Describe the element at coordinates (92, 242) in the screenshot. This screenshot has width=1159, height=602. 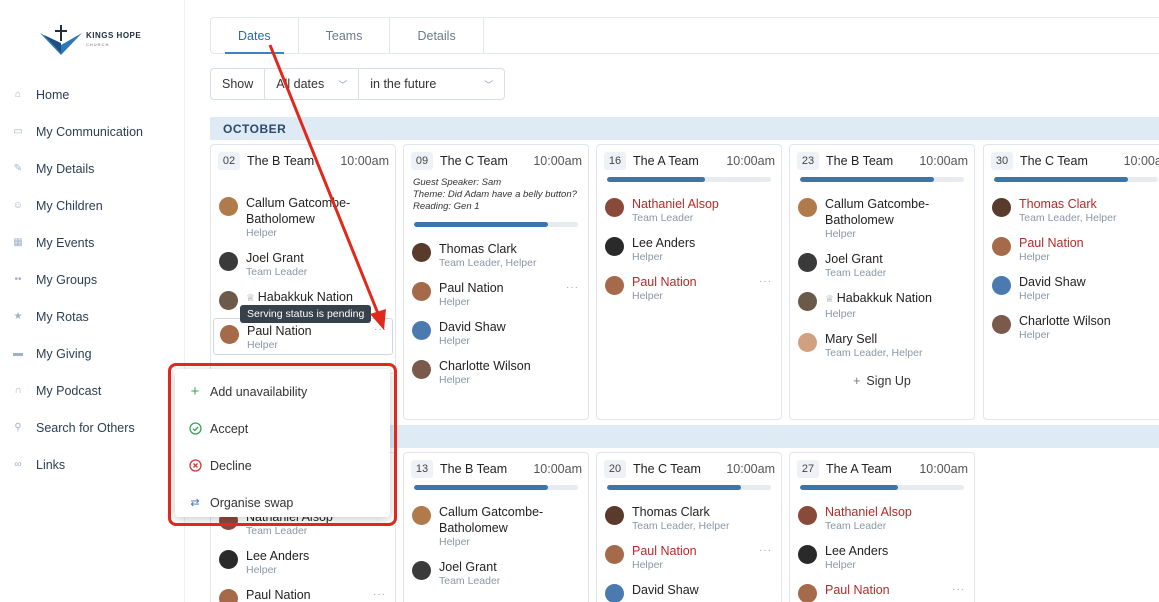
I see `sidebar-item-my-events: ▦ My Events` at that location.